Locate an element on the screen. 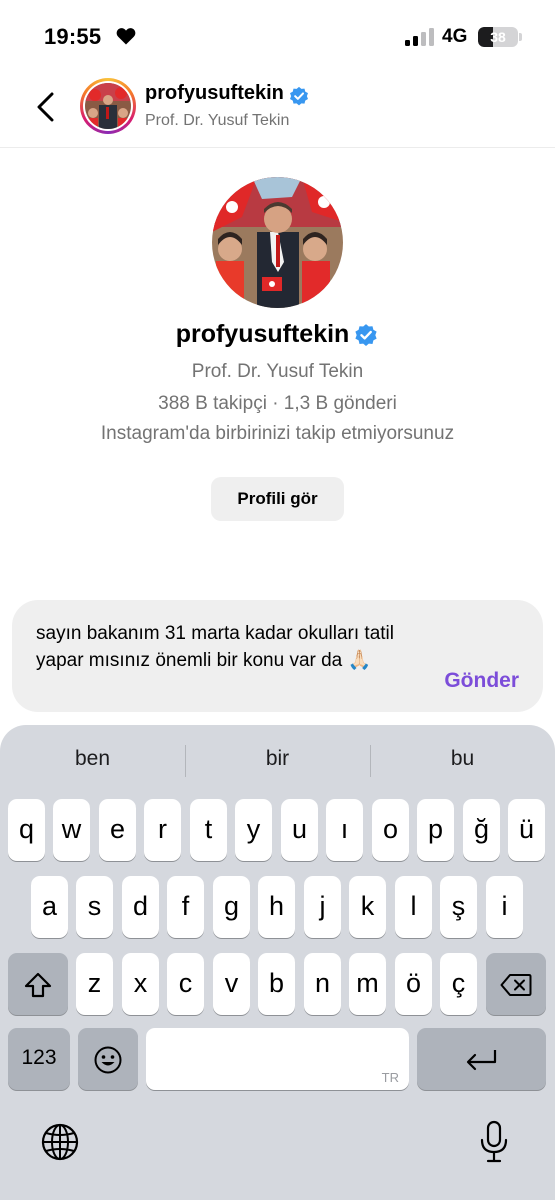 This screenshot has width=555, height=1200. globe-icon is located at coordinates (60, 1142).